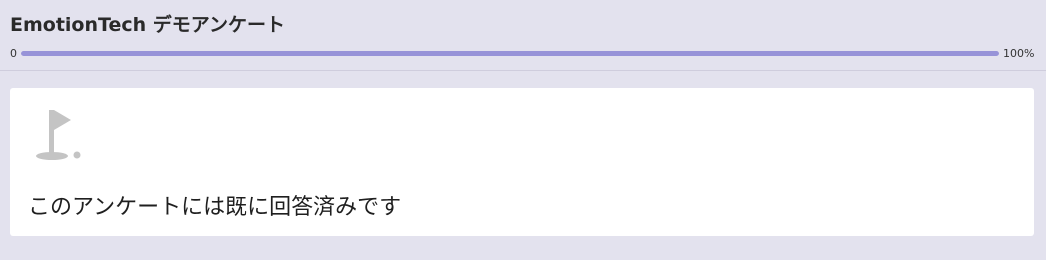 The height and width of the screenshot is (260, 1046). I want to click on progress-bar-fill, so click(510, 53).